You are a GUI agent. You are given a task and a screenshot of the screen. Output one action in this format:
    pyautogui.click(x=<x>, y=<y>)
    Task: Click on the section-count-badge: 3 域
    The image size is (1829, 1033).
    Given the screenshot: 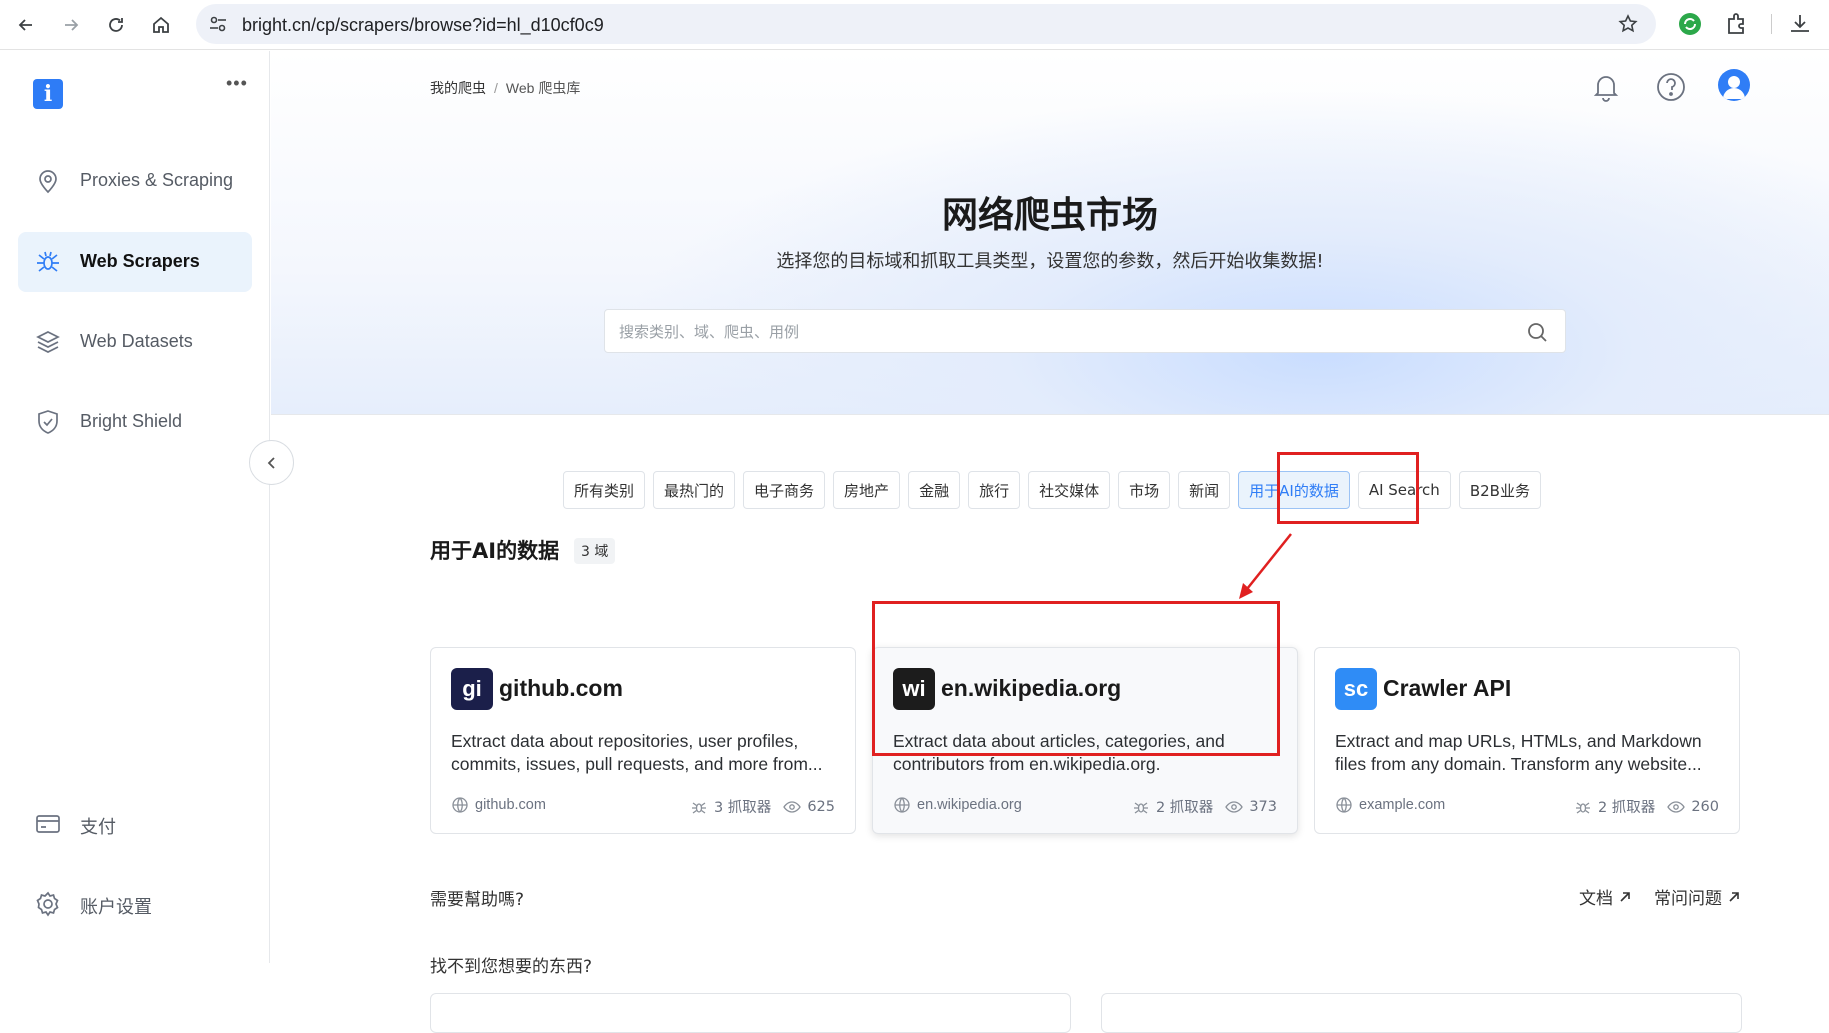 What is the action you would take?
    pyautogui.click(x=595, y=551)
    